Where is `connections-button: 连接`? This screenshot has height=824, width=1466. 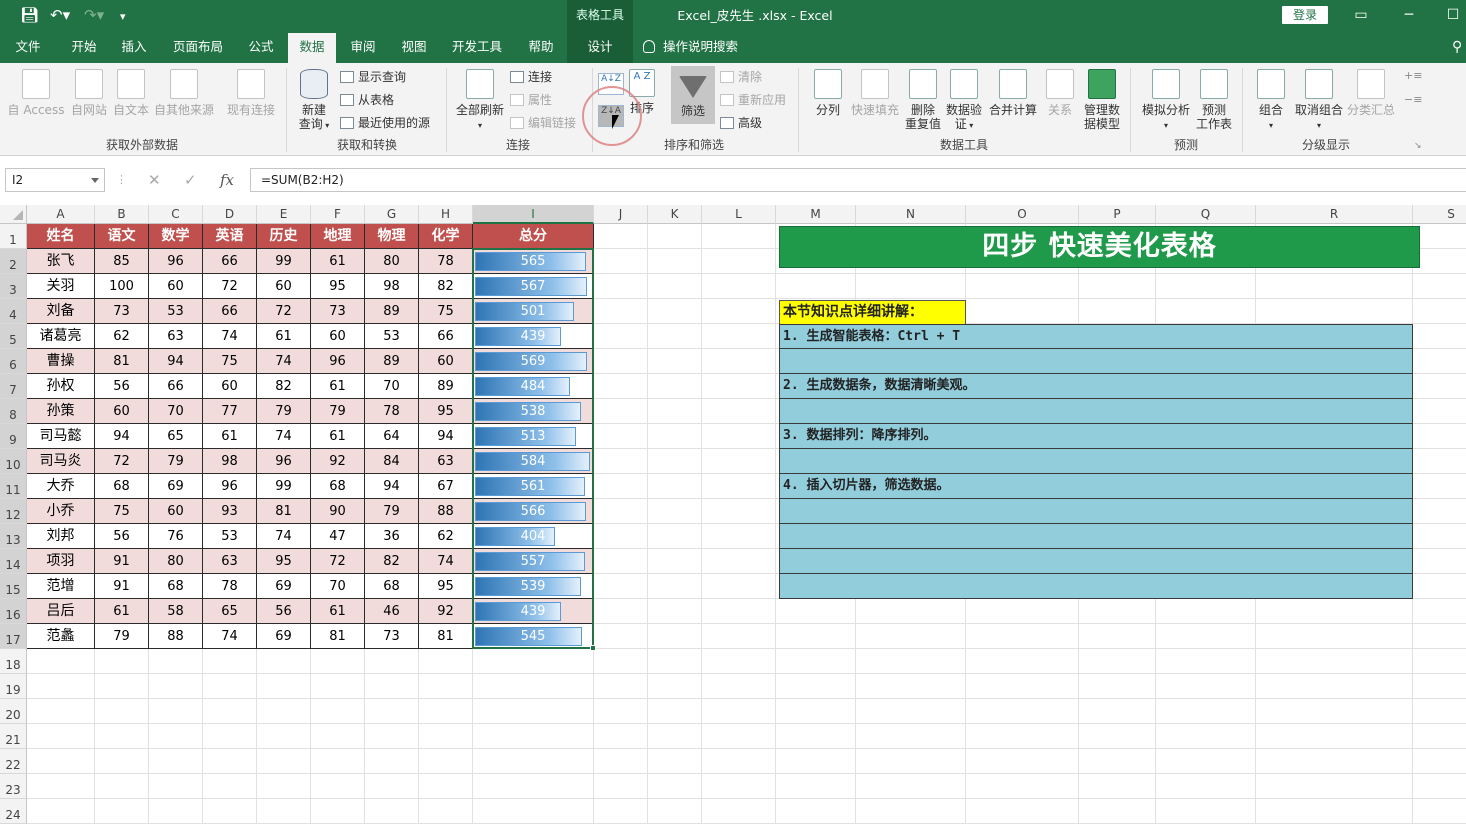
connections-button: 连接 is located at coordinates (531, 77).